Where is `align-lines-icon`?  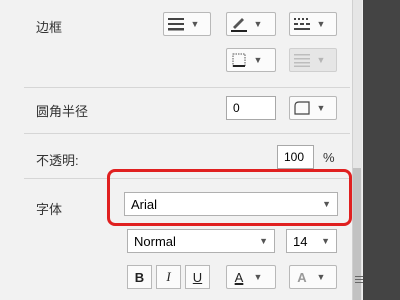 align-lines-icon is located at coordinates (302, 60).